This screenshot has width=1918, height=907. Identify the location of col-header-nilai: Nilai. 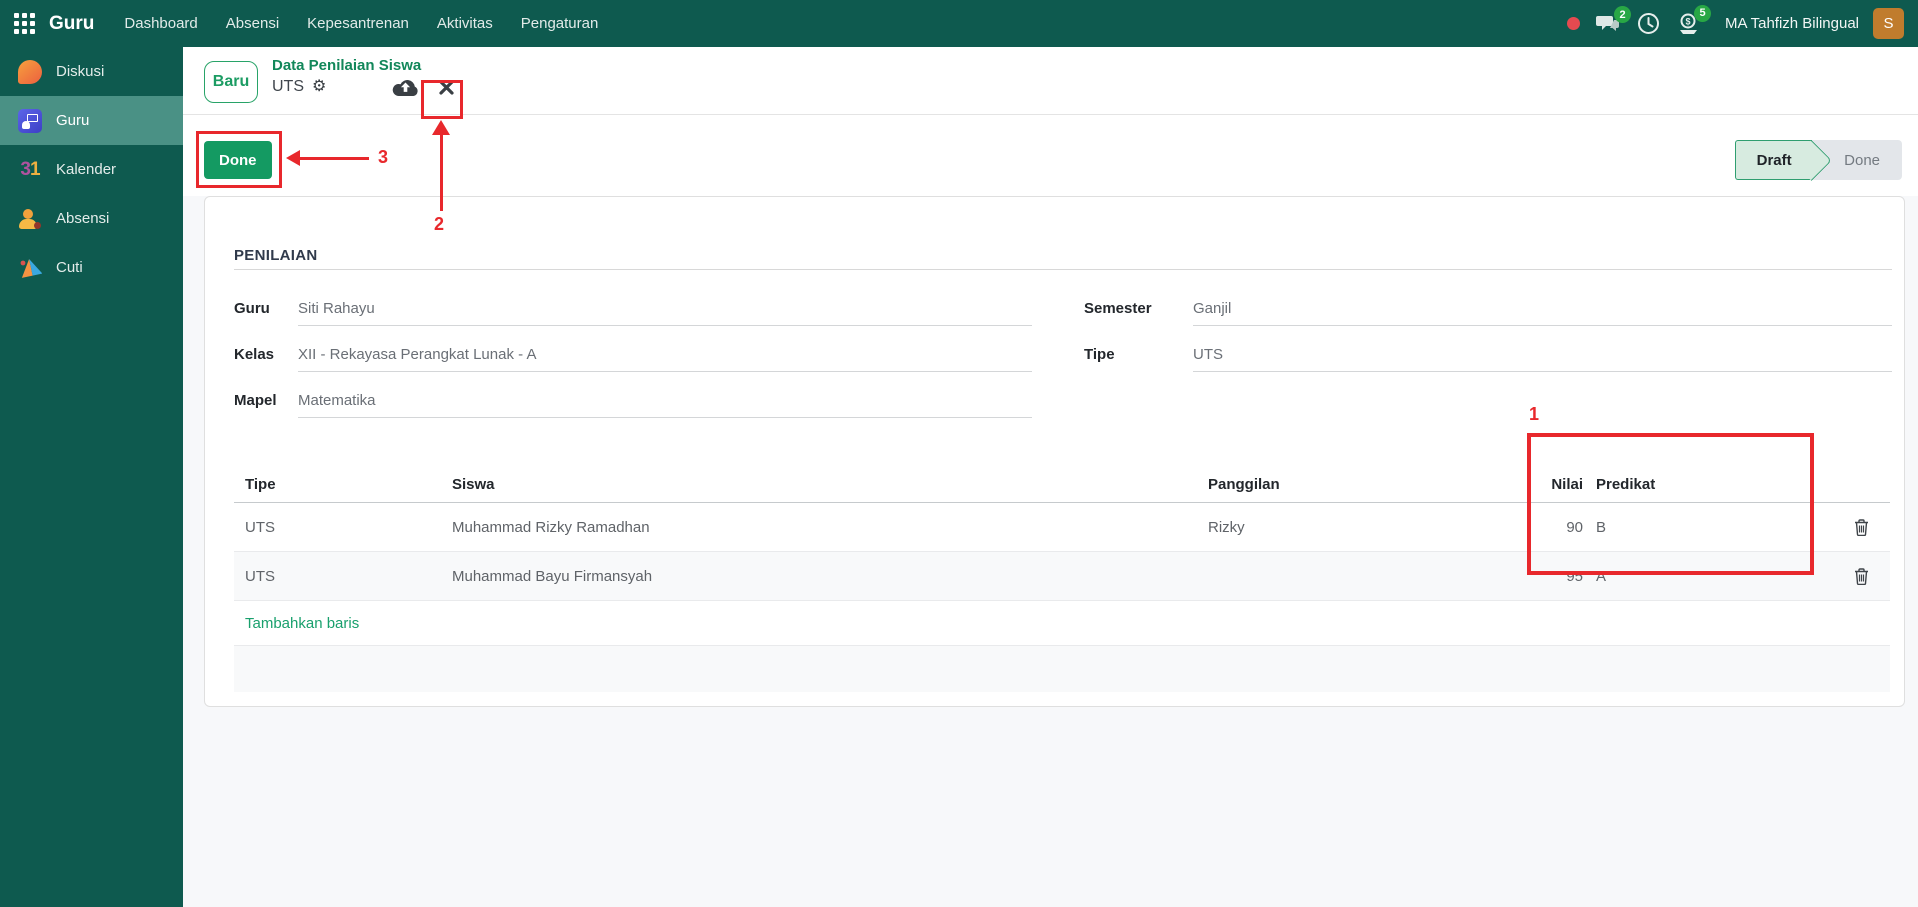
(1552, 484).